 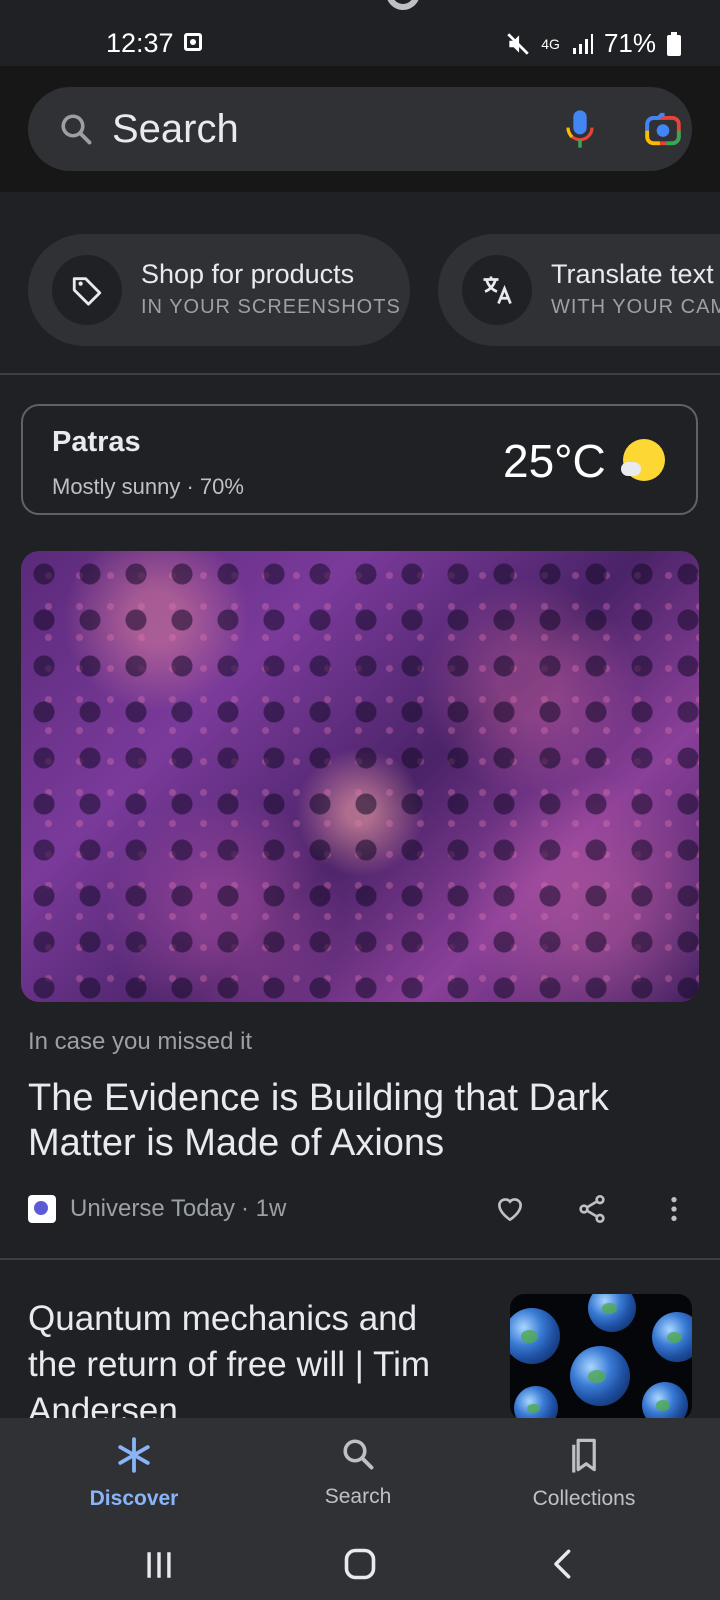 I want to click on tab-label: Collections, so click(x=584, y=1498).